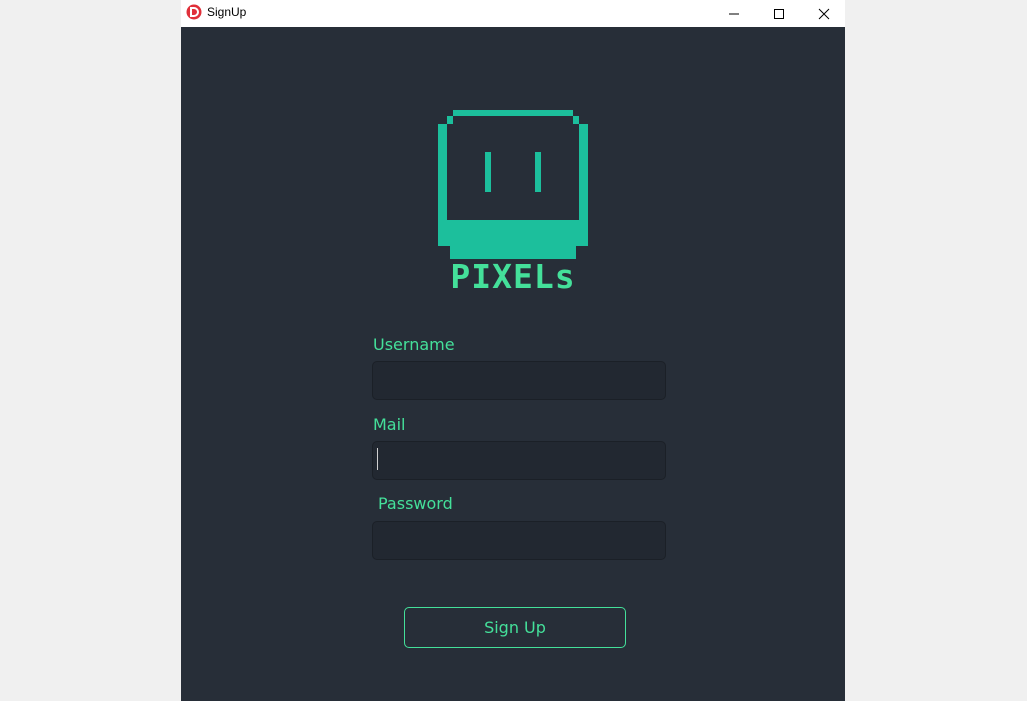 The width and height of the screenshot is (1027, 701). Describe the element at coordinates (414, 344) in the screenshot. I see `username-label: Username` at that location.